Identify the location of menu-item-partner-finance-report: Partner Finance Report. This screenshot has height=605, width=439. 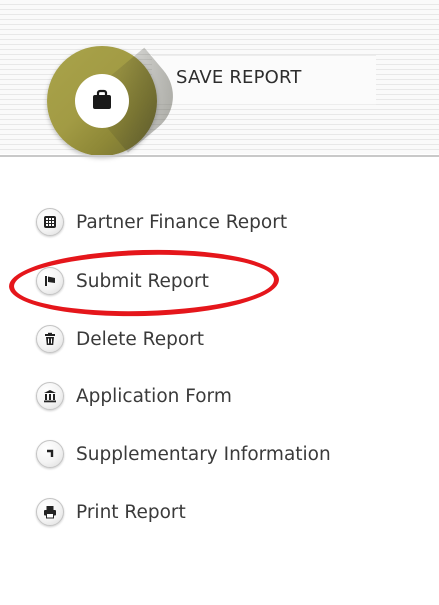
(161, 222).